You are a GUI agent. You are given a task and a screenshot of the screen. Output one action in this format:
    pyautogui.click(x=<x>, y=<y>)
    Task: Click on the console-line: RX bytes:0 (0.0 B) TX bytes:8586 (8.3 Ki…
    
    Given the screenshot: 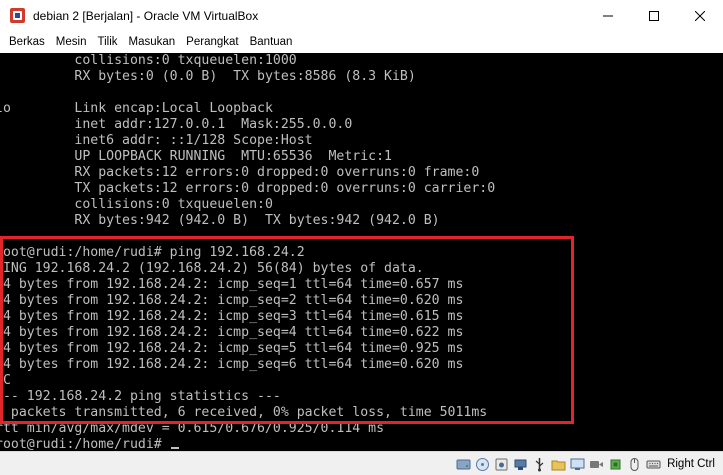 What is the action you would take?
    pyautogui.click(x=208, y=76)
    